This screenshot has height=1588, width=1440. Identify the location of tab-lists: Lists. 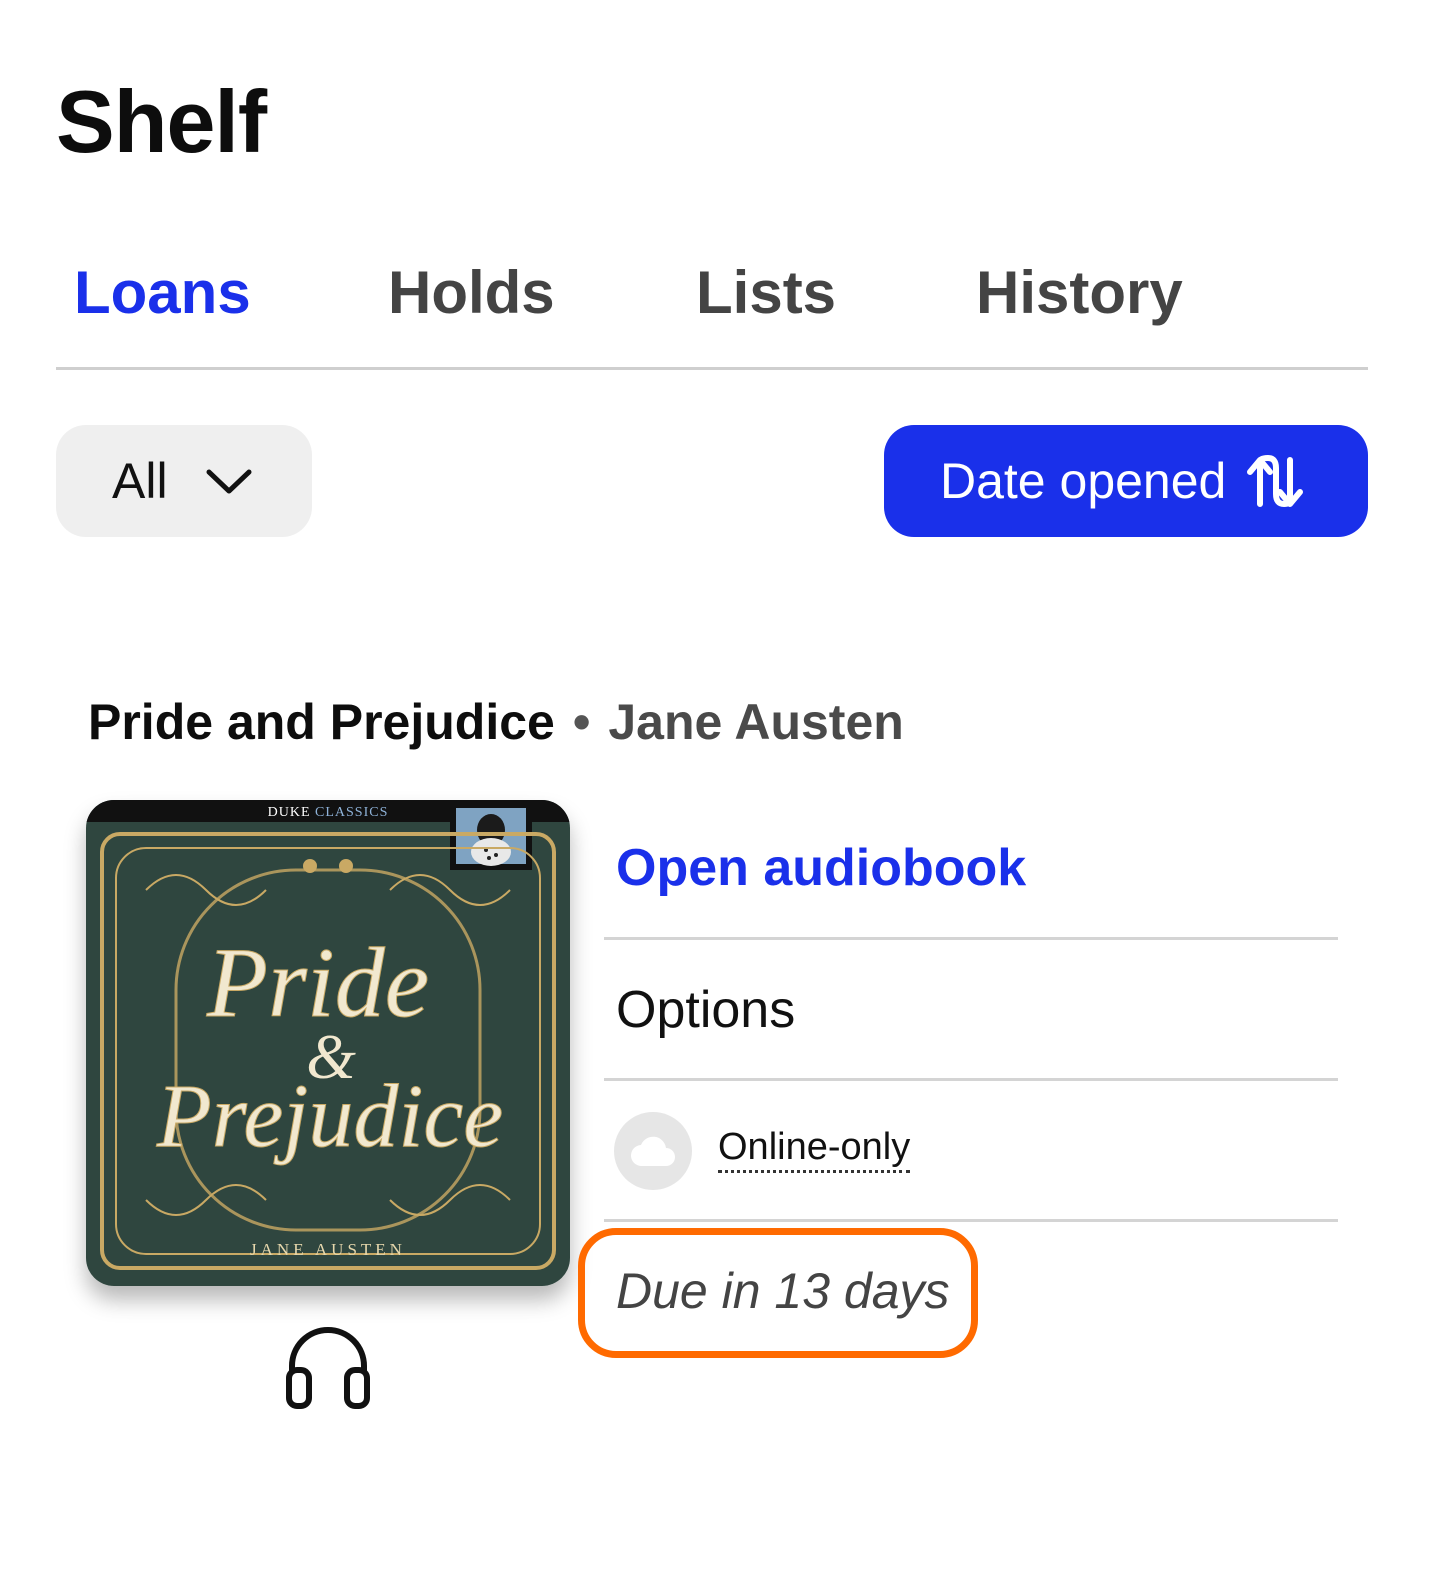
(766, 293).